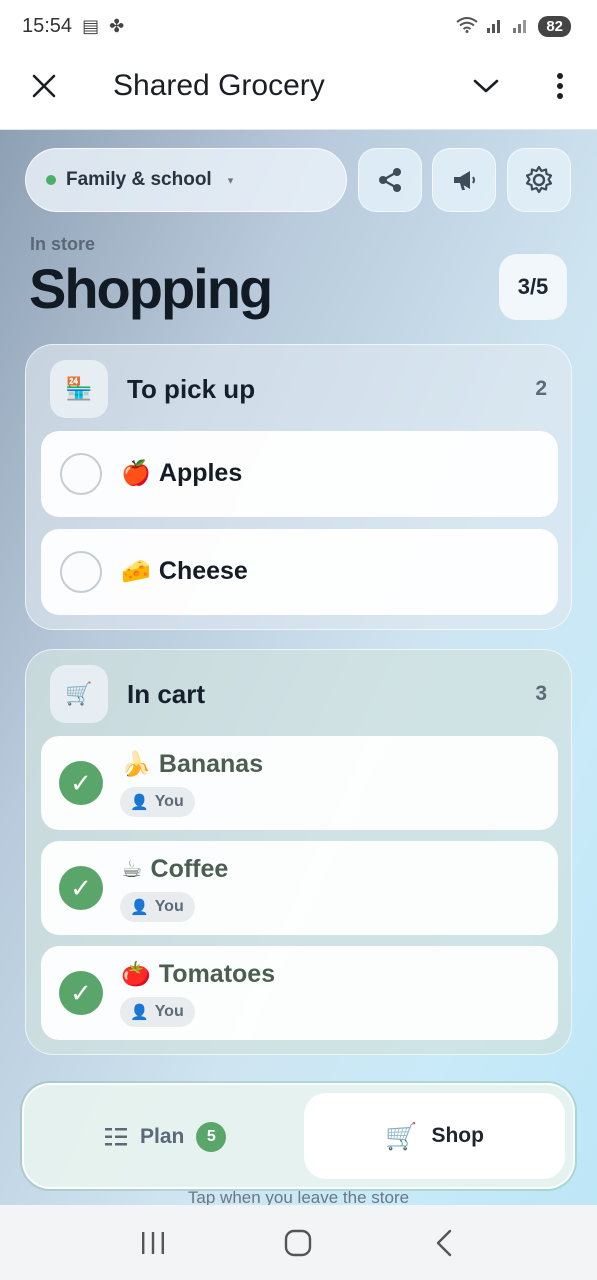 The image size is (597, 1280). Describe the element at coordinates (198, 974) in the screenshot. I see `item-name: 🍅 Tomatoes` at that location.